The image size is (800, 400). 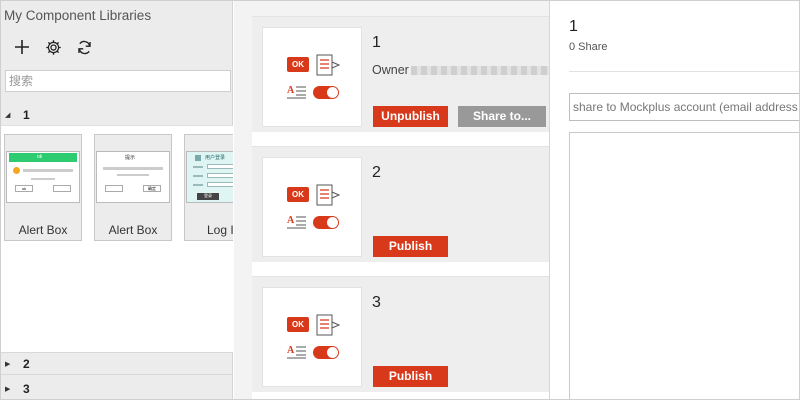 What do you see at coordinates (480, 71) in the screenshot?
I see `redacted-owner-email` at bounding box center [480, 71].